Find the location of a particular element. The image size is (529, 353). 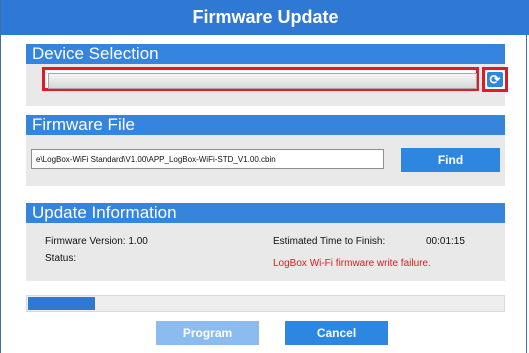

refresh-button: ⟳ is located at coordinates (495, 79).